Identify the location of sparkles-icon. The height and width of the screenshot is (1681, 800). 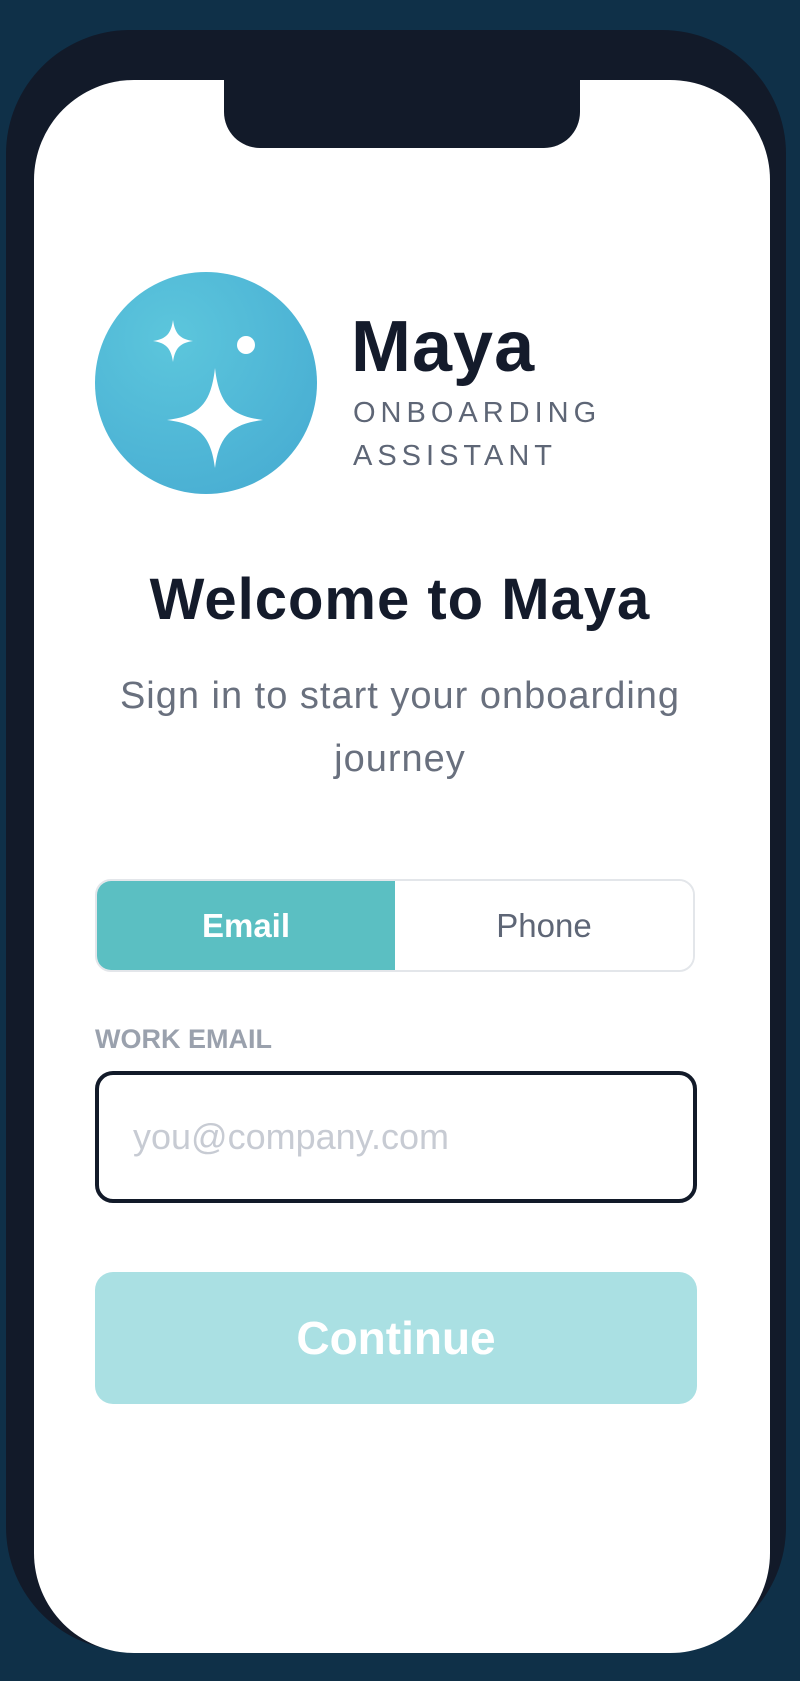
(208, 394).